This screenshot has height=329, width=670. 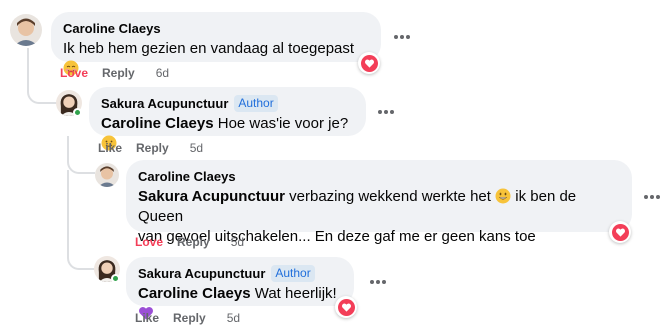 What do you see at coordinates (211, 196) in the screenshot?
I see `mention-link: Sakura Acupunctuur` at bounding box center [211, 196].